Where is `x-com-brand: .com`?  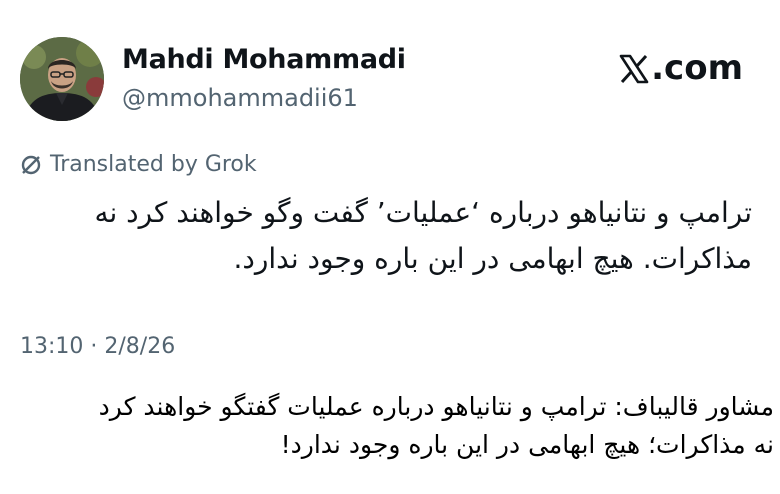
x-com-brand: .com is located at coordinates (681, 68).